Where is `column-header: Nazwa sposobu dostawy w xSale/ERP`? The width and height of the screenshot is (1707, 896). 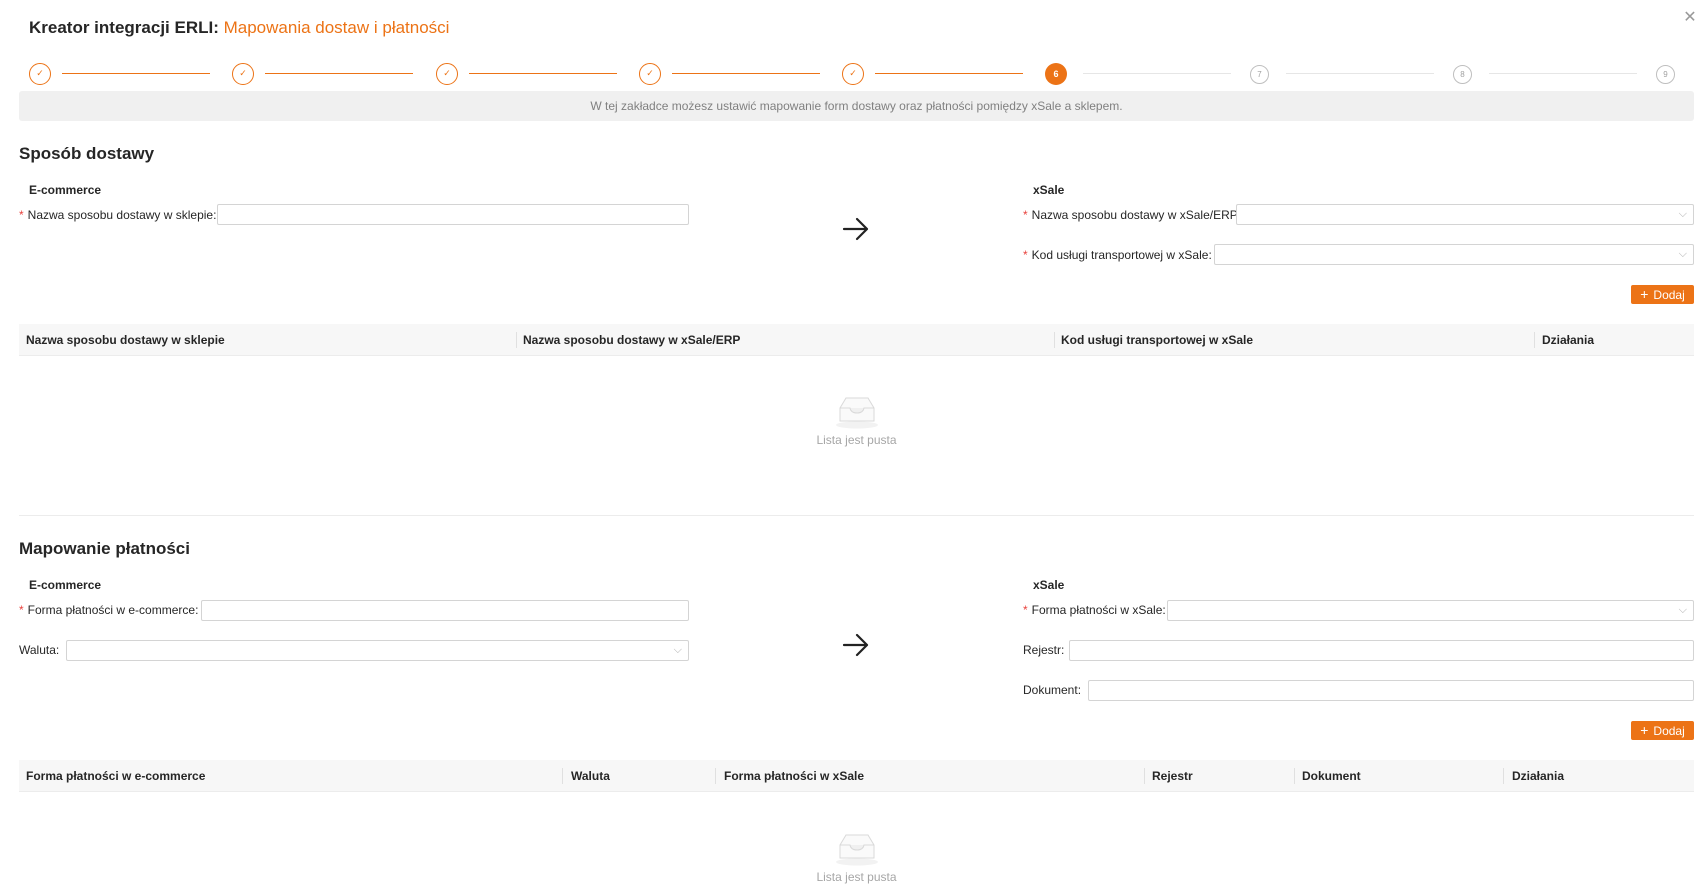
column-header: Nazwa sposobu dostawy w xSale/ERP is located at coordinates (632, 340).